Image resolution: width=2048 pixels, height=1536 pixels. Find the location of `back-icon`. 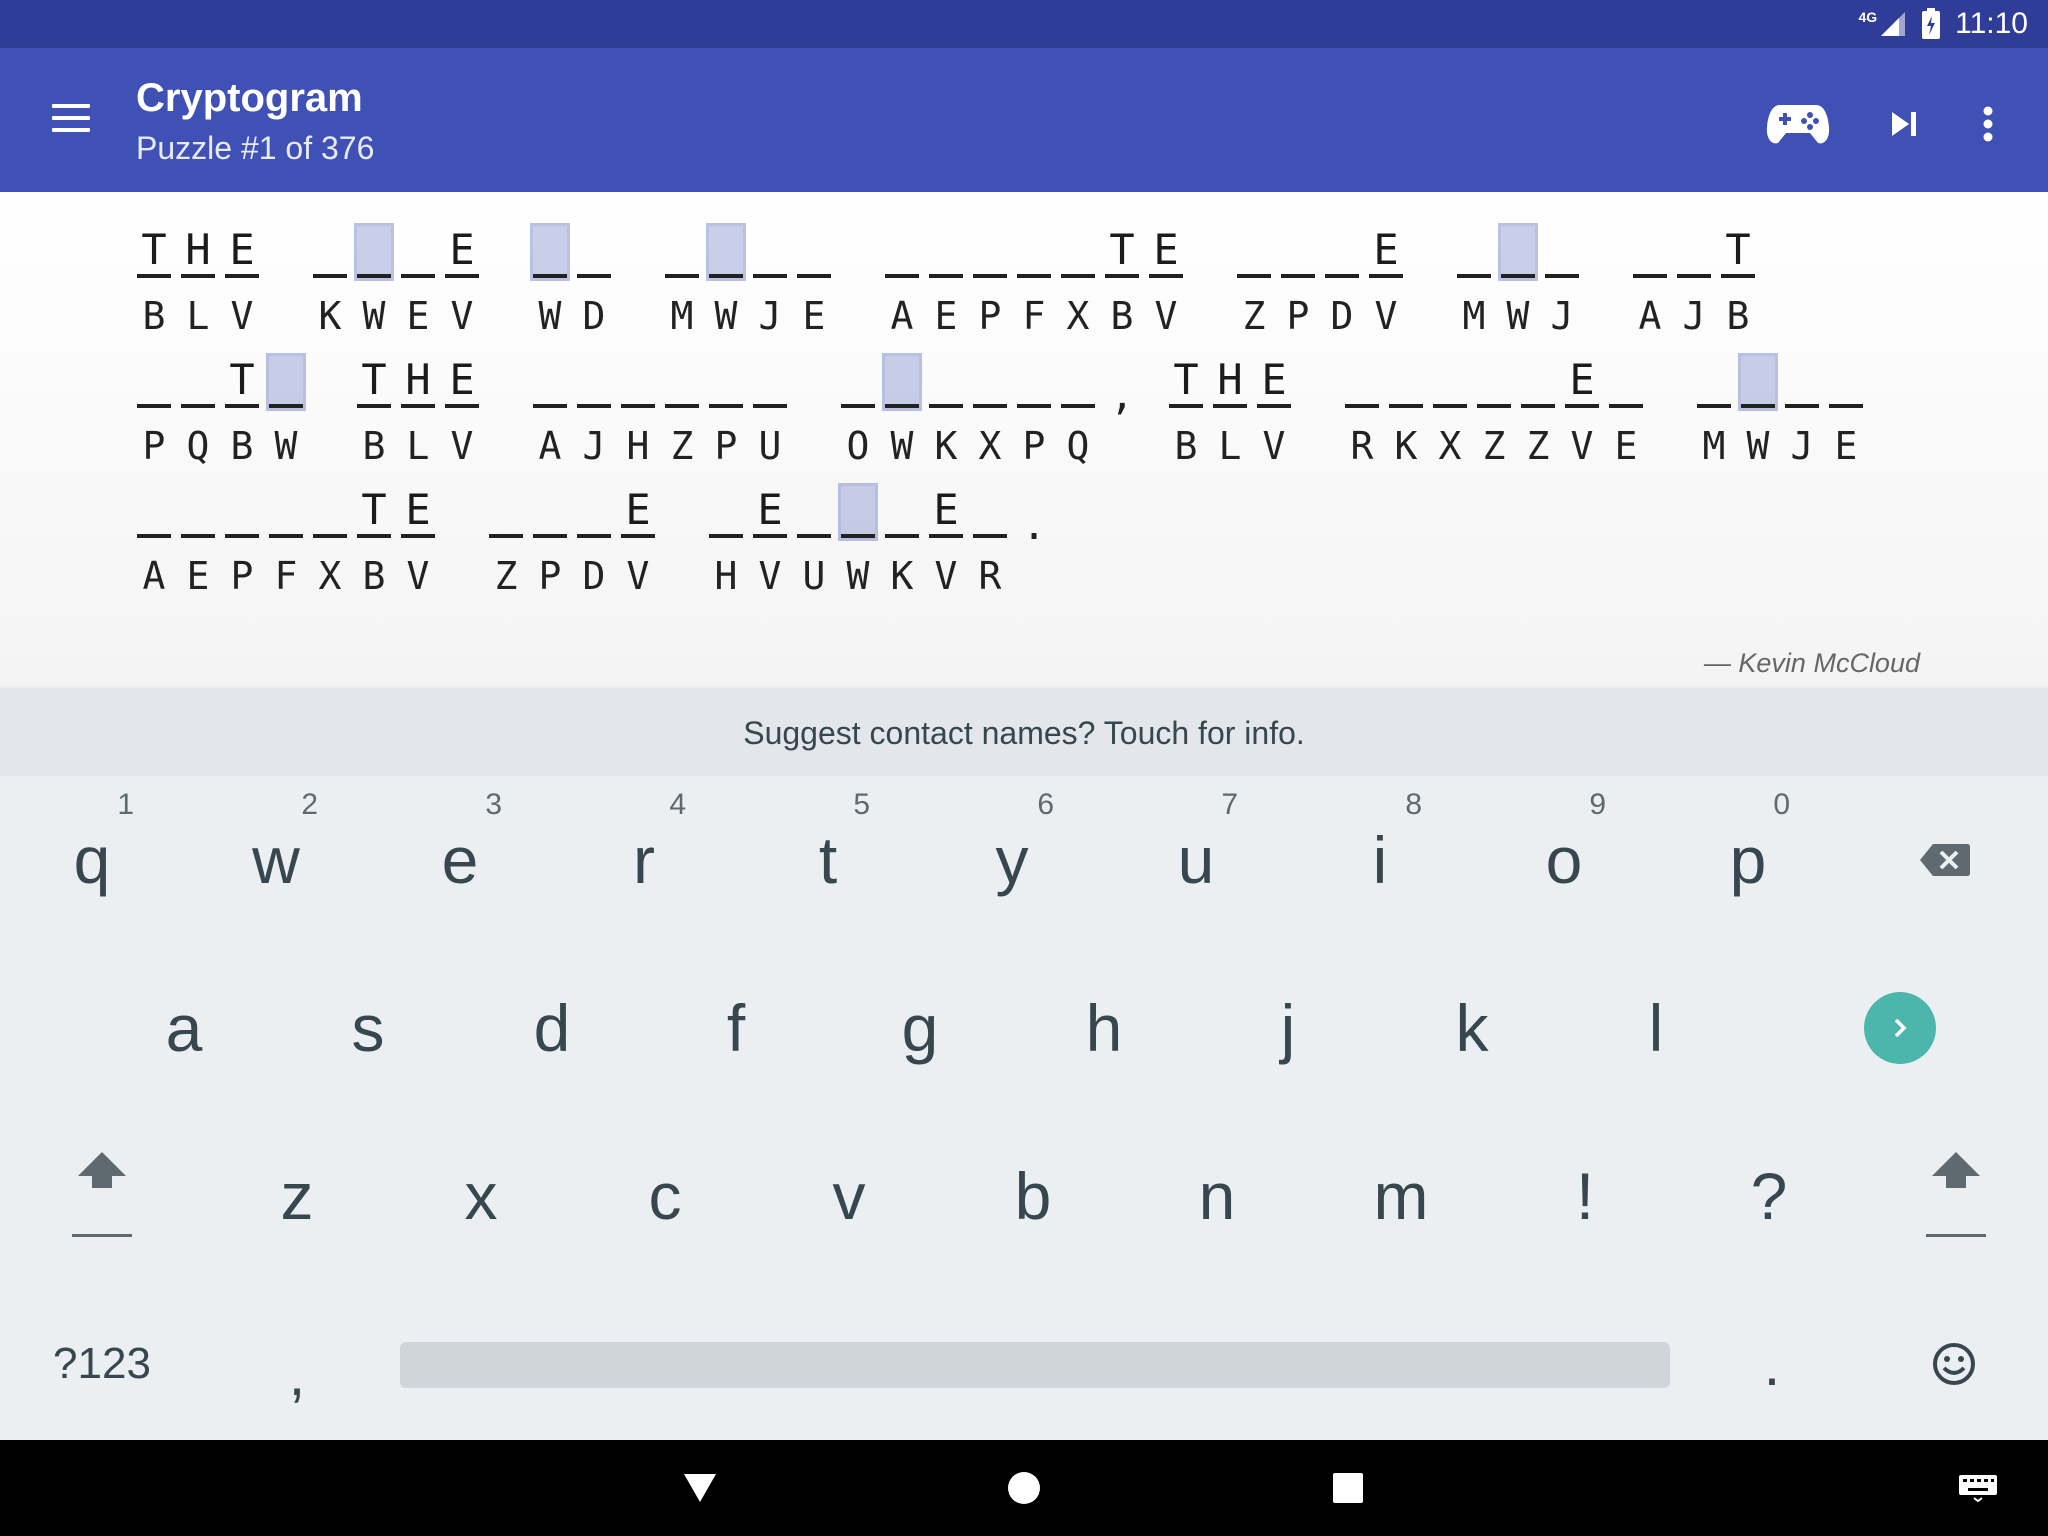

back-icon is located at coordinates (700, 1488).